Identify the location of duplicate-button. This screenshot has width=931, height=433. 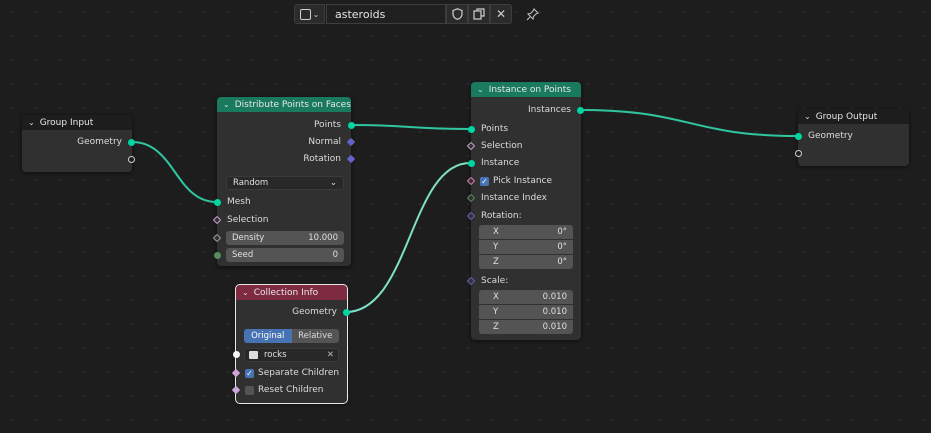
(479, 14).